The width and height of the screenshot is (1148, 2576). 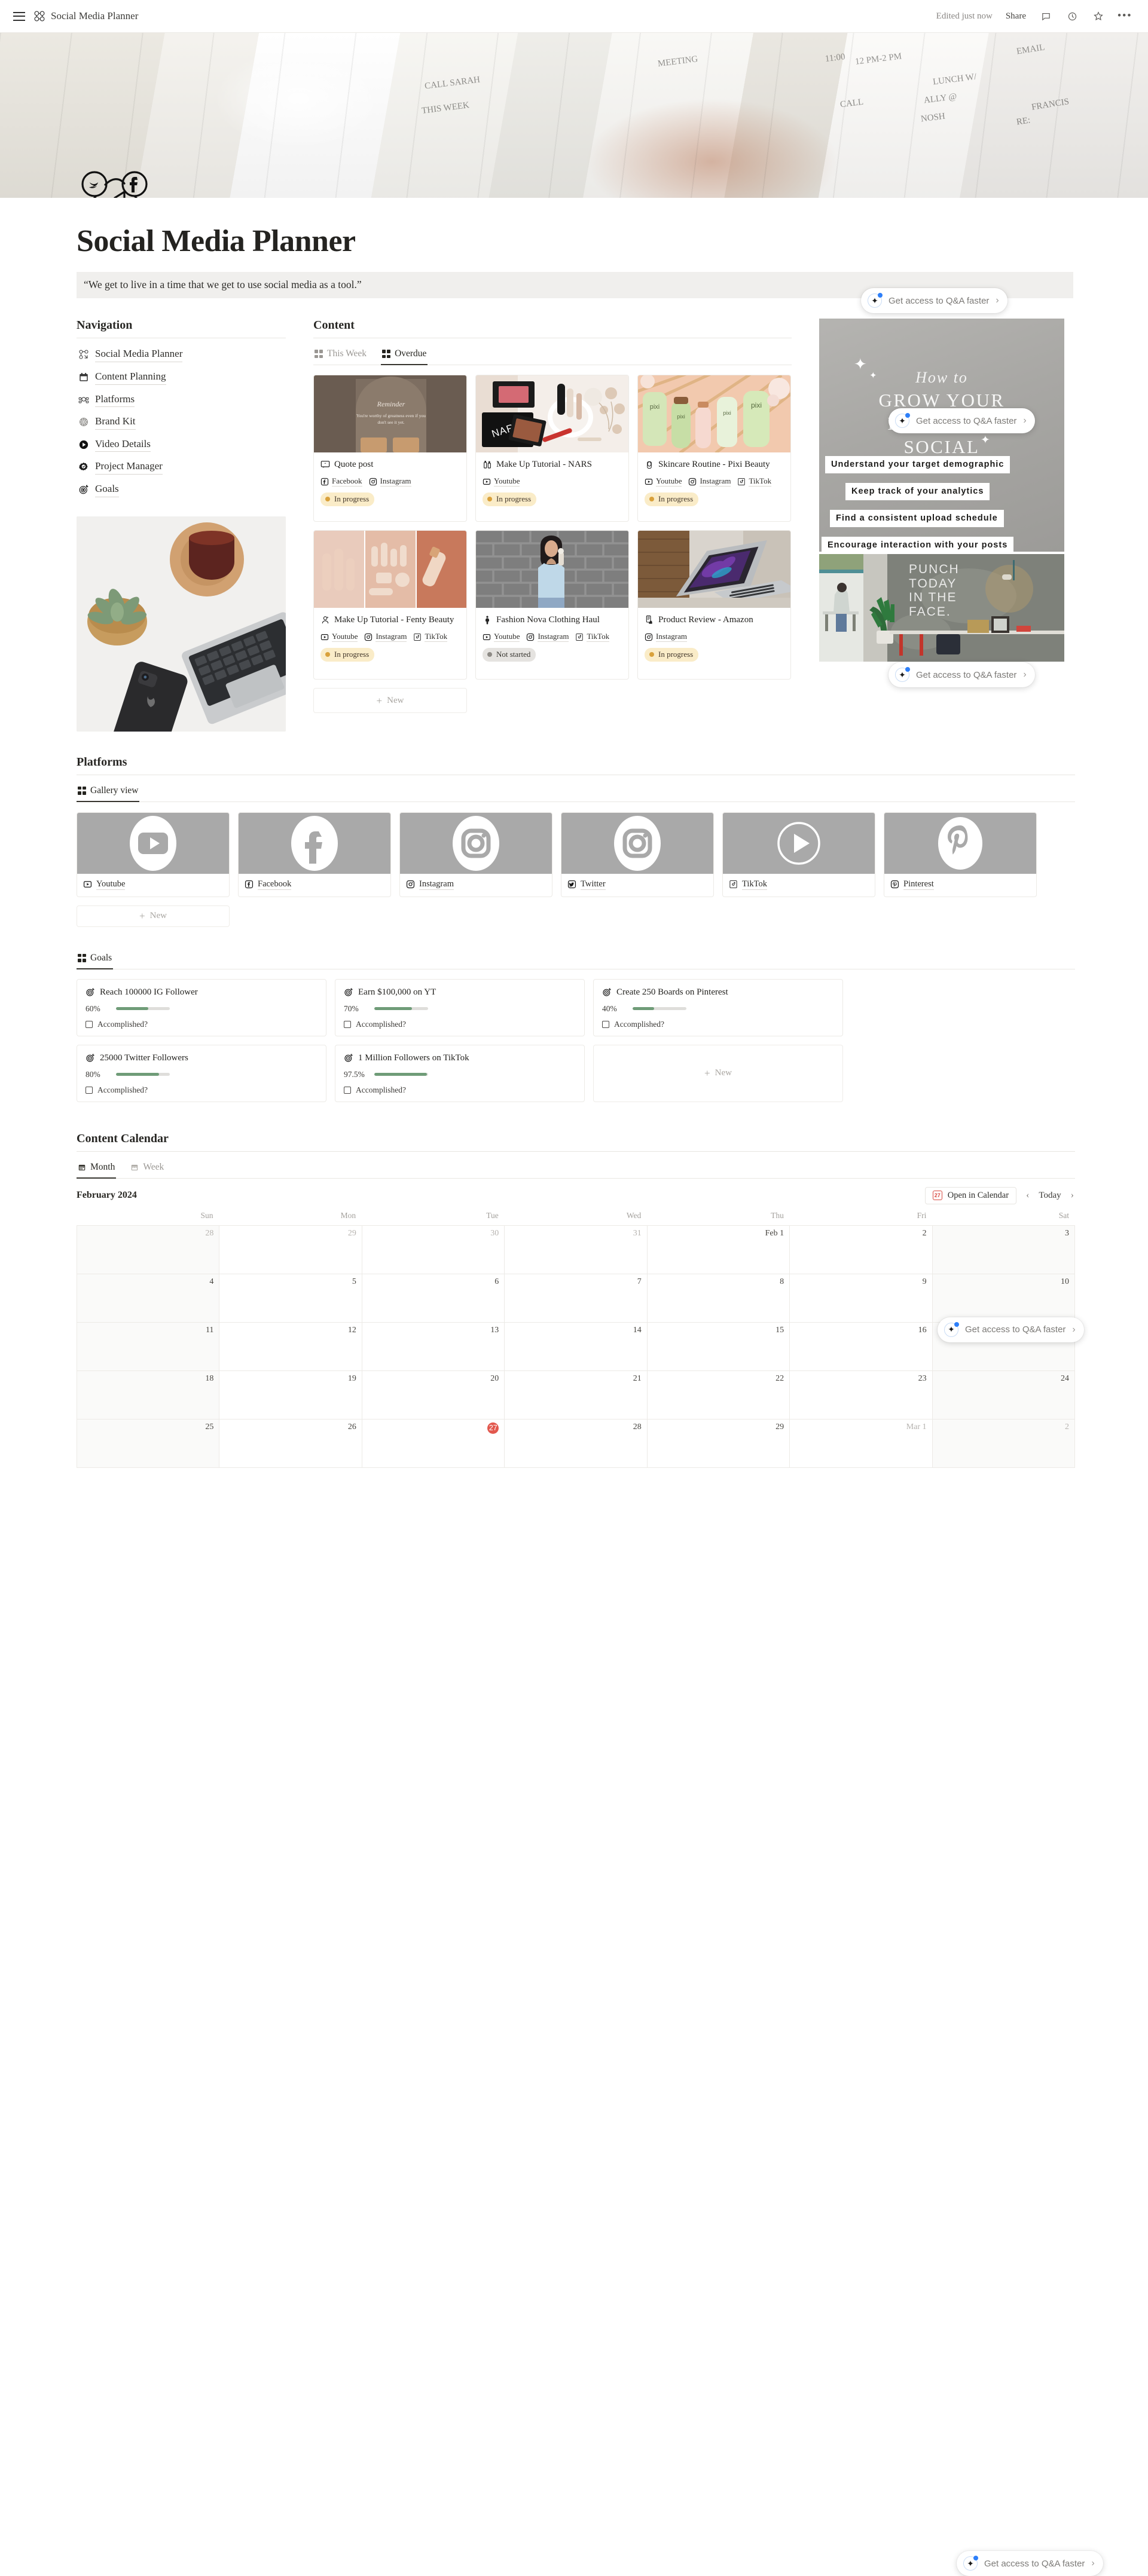 I want to click on calendar-day-cell: 31, so click(x=576, y=1249).